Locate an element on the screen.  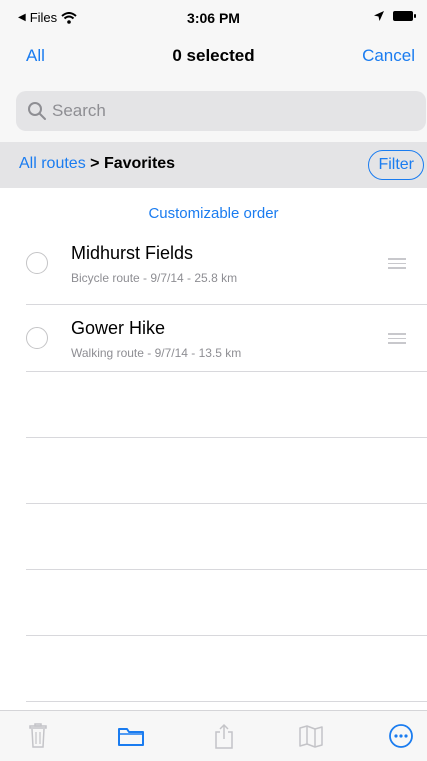
bottom-toolbar is located at coordinates (213, 735).